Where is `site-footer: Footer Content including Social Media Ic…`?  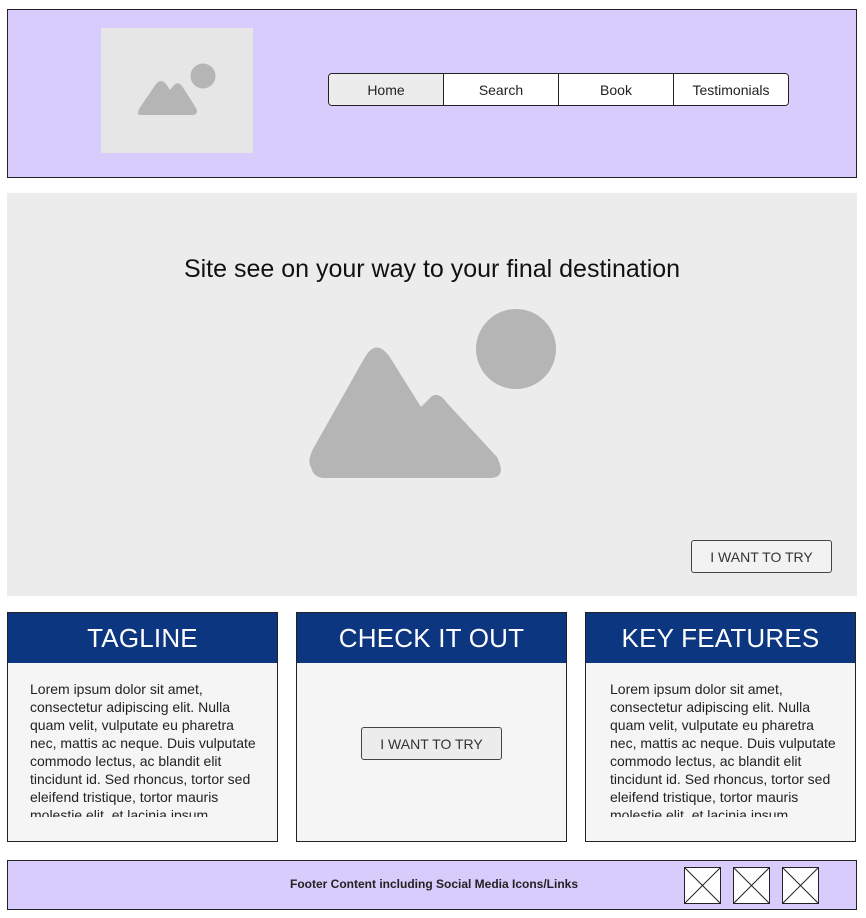
site-footer: Footer Content including Social Media Ic… is located at coordinates (432, 885).